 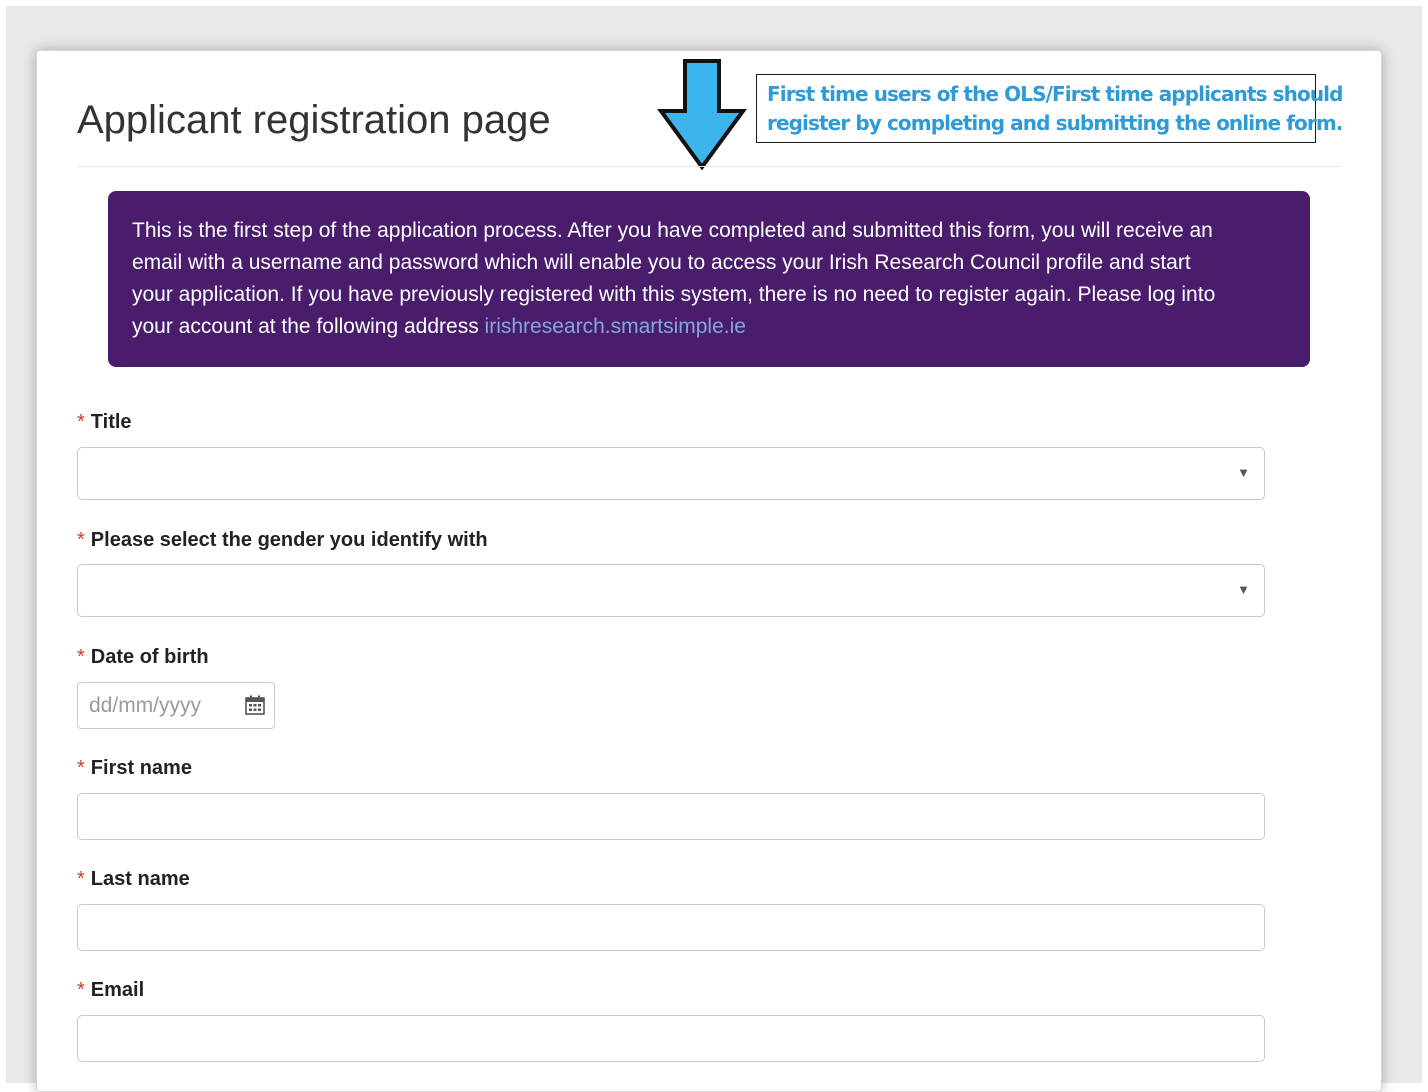 What do you see at coordinates (145, 705) in the screenshot?
I see `date-placeholder: dd/mm/yyyy` at bounding box center [145, 705].